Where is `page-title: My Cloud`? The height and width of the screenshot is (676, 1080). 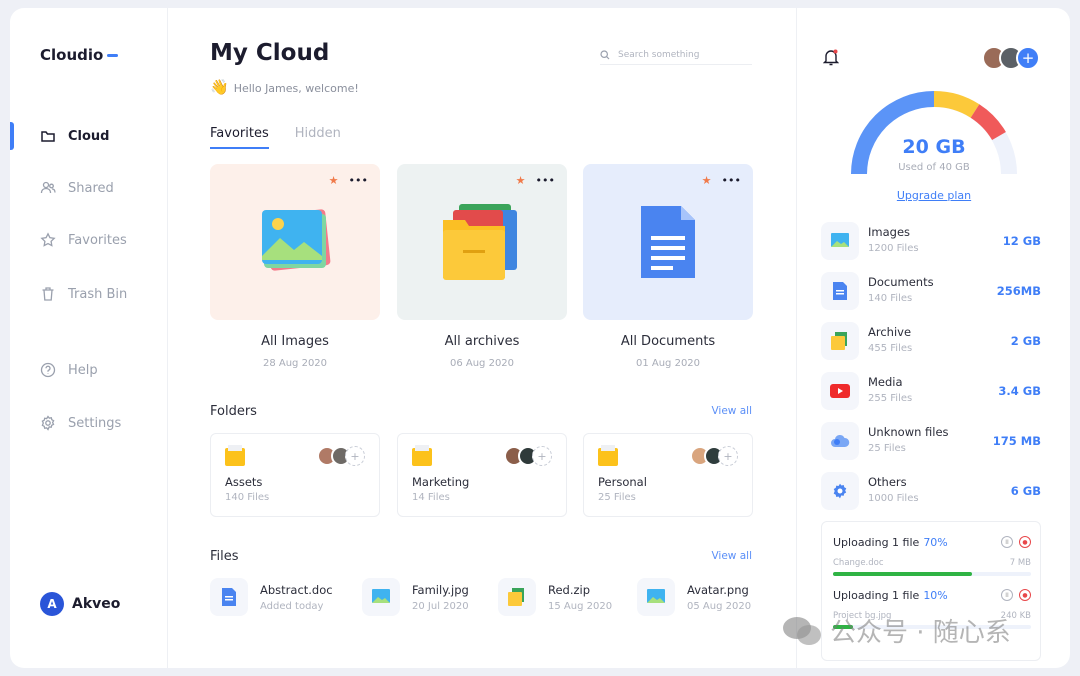
page-title: My Cloud is located at coordinates (270, 53).